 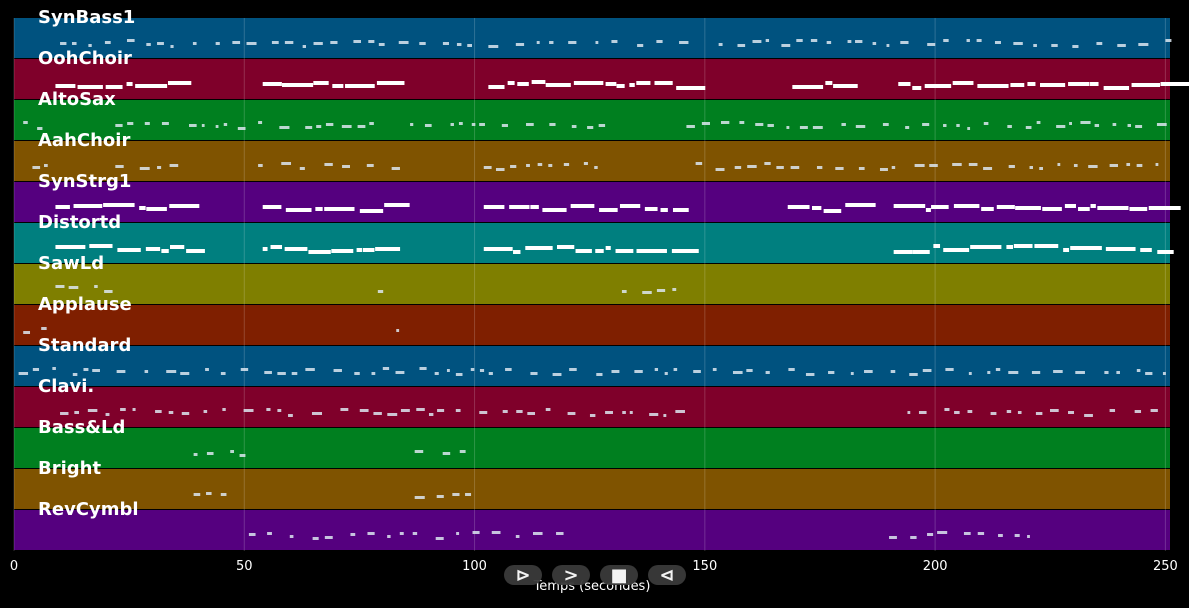 I want to click on play-button: ⊳, so click(x=523, y=575).